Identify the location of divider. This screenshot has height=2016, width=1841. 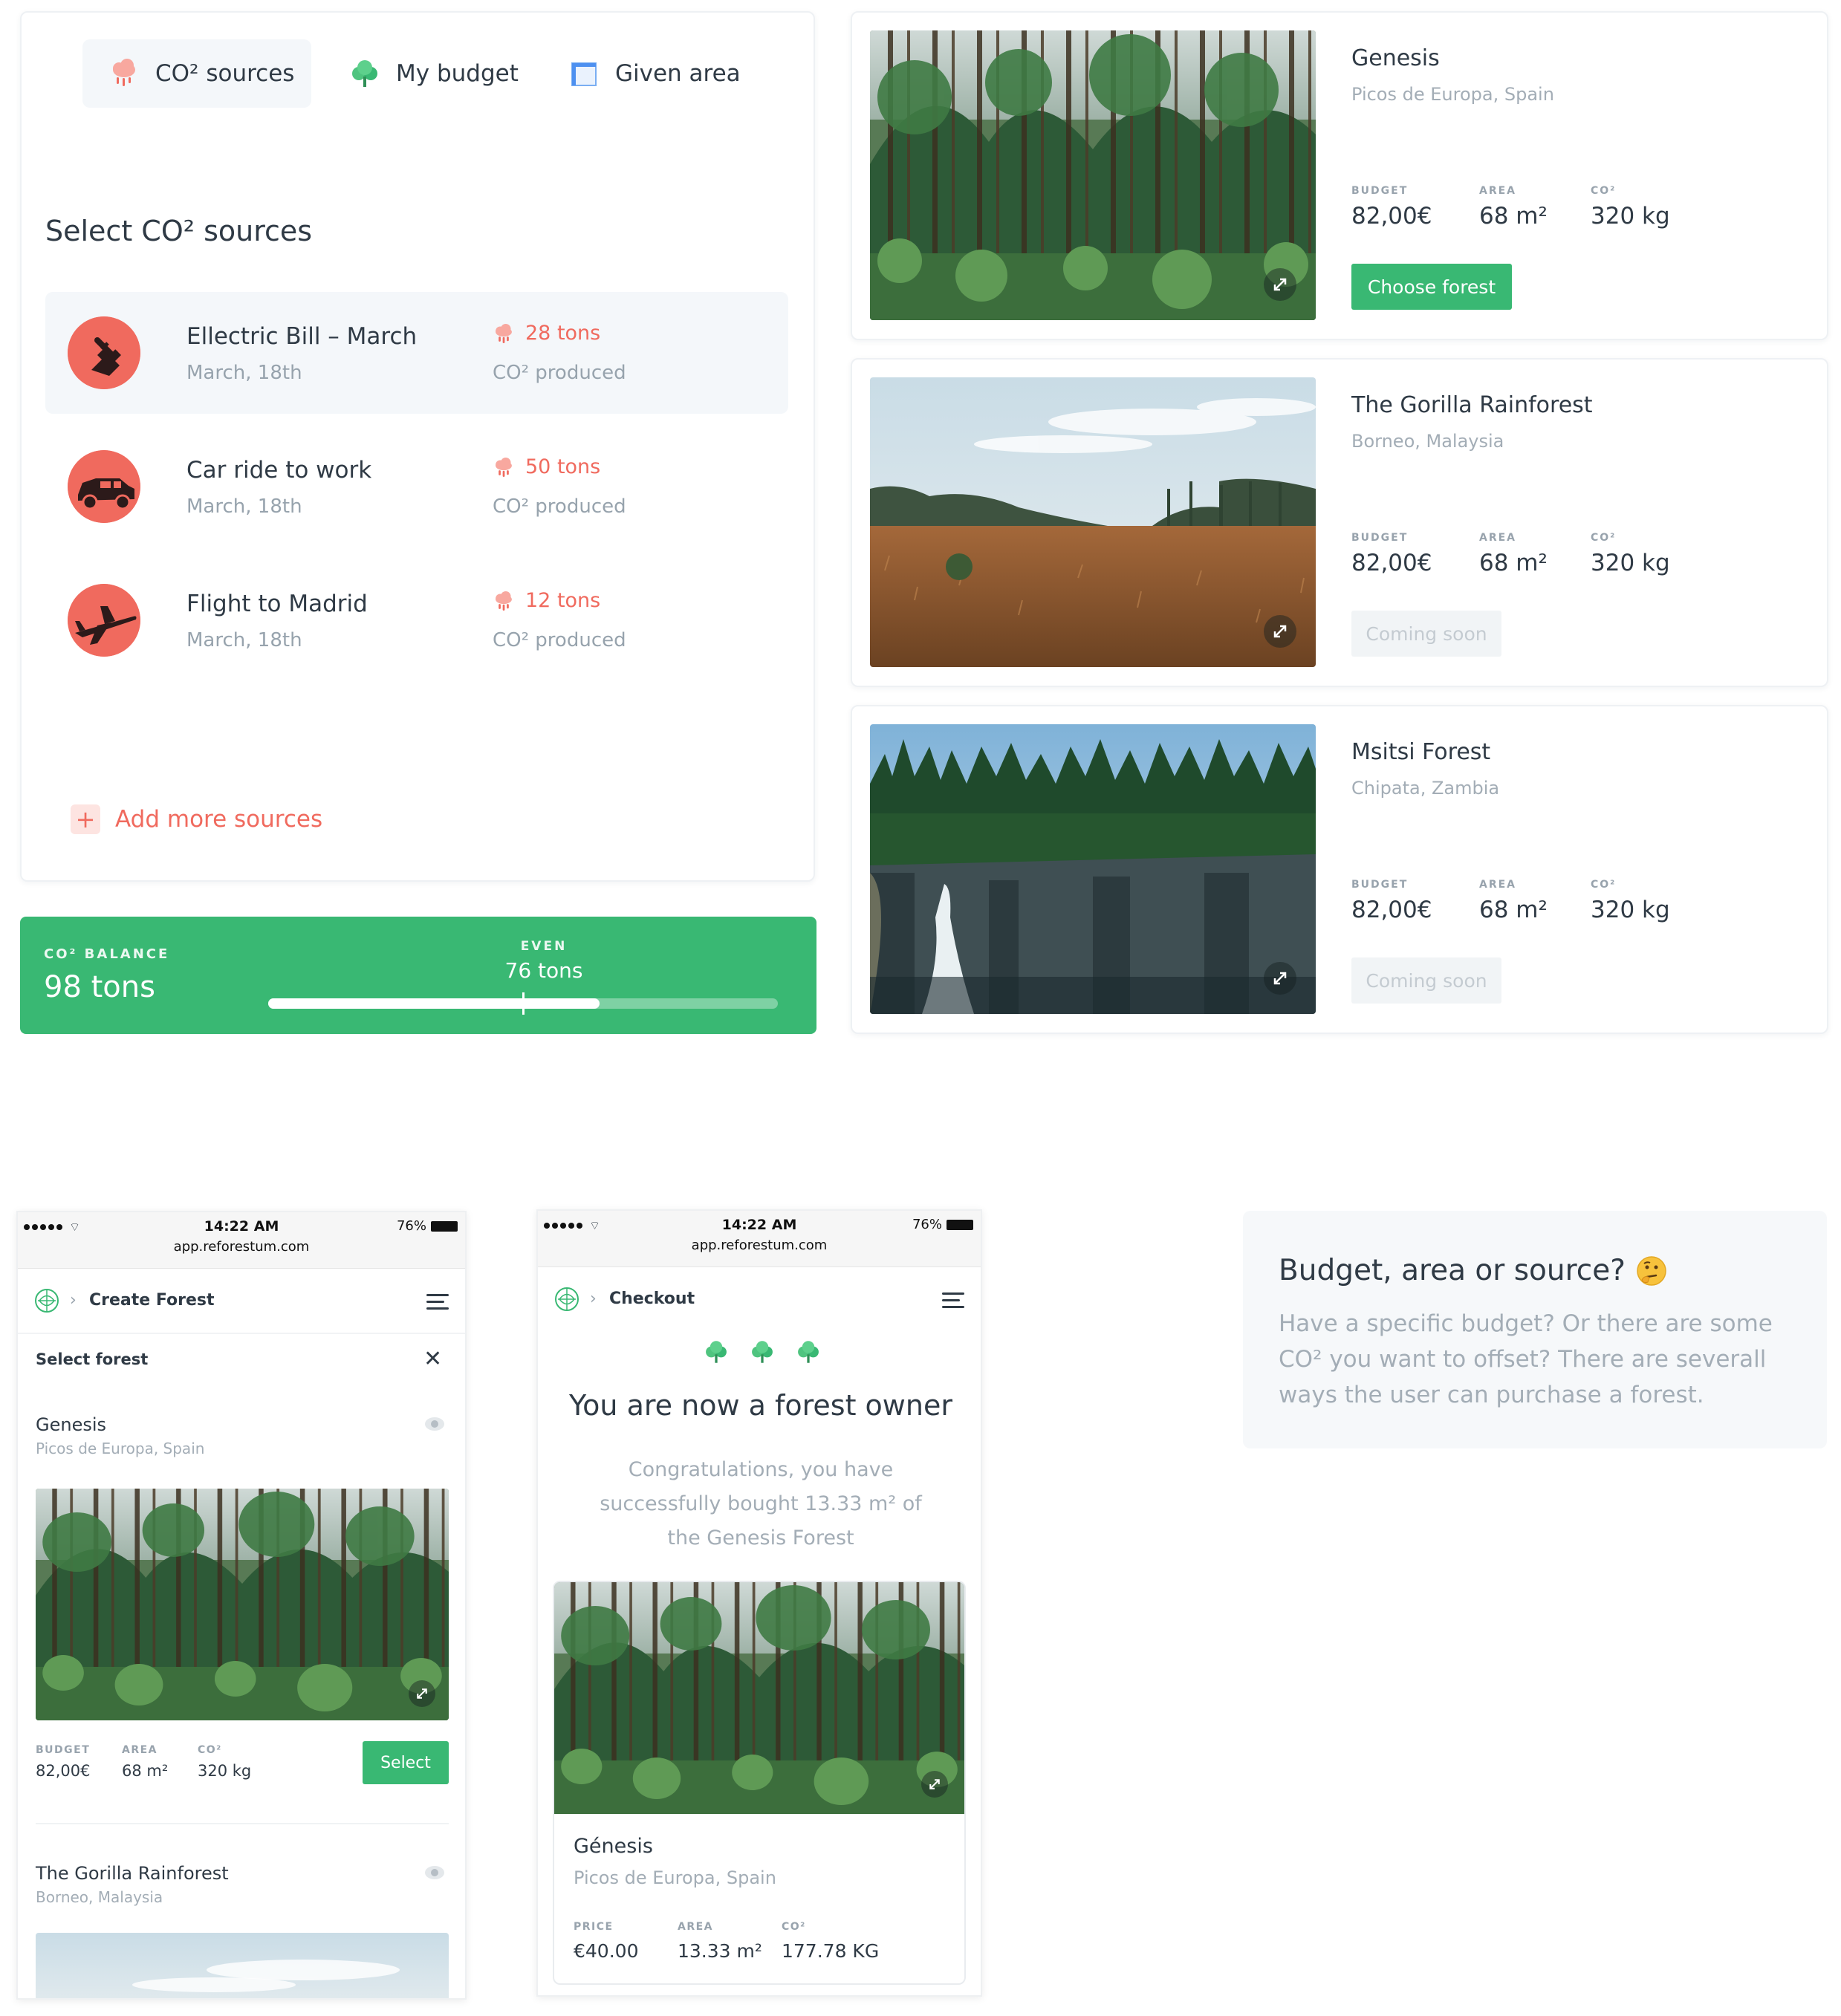
(242, 1824).